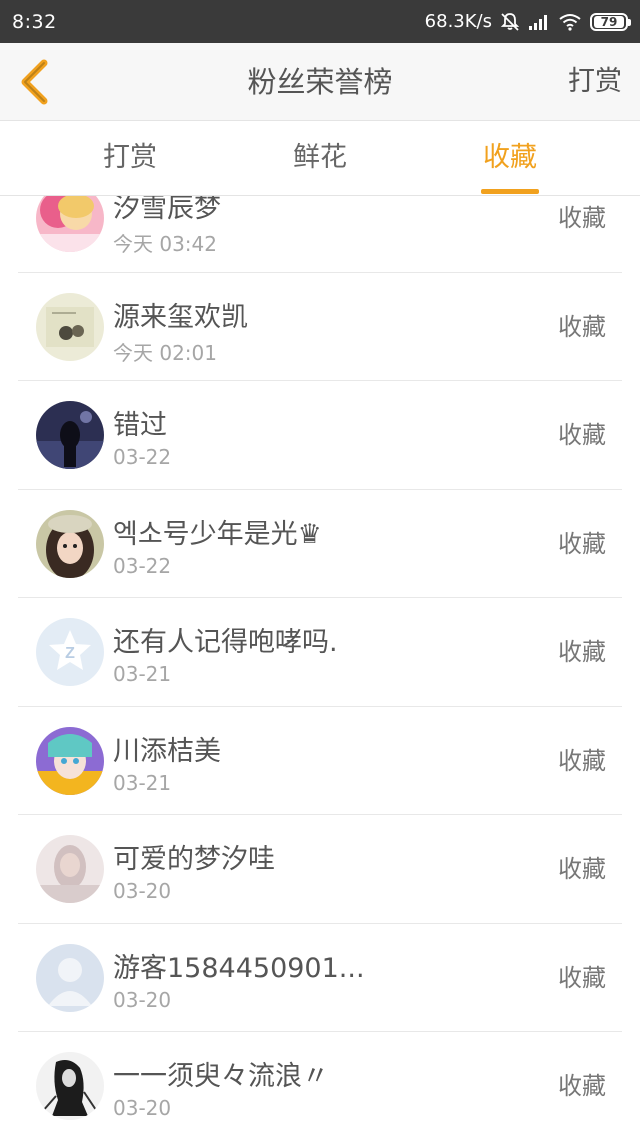 The image size is (640, 1138). I want to click on page-title: 粉丝荣誉榜, so click(320, 82).